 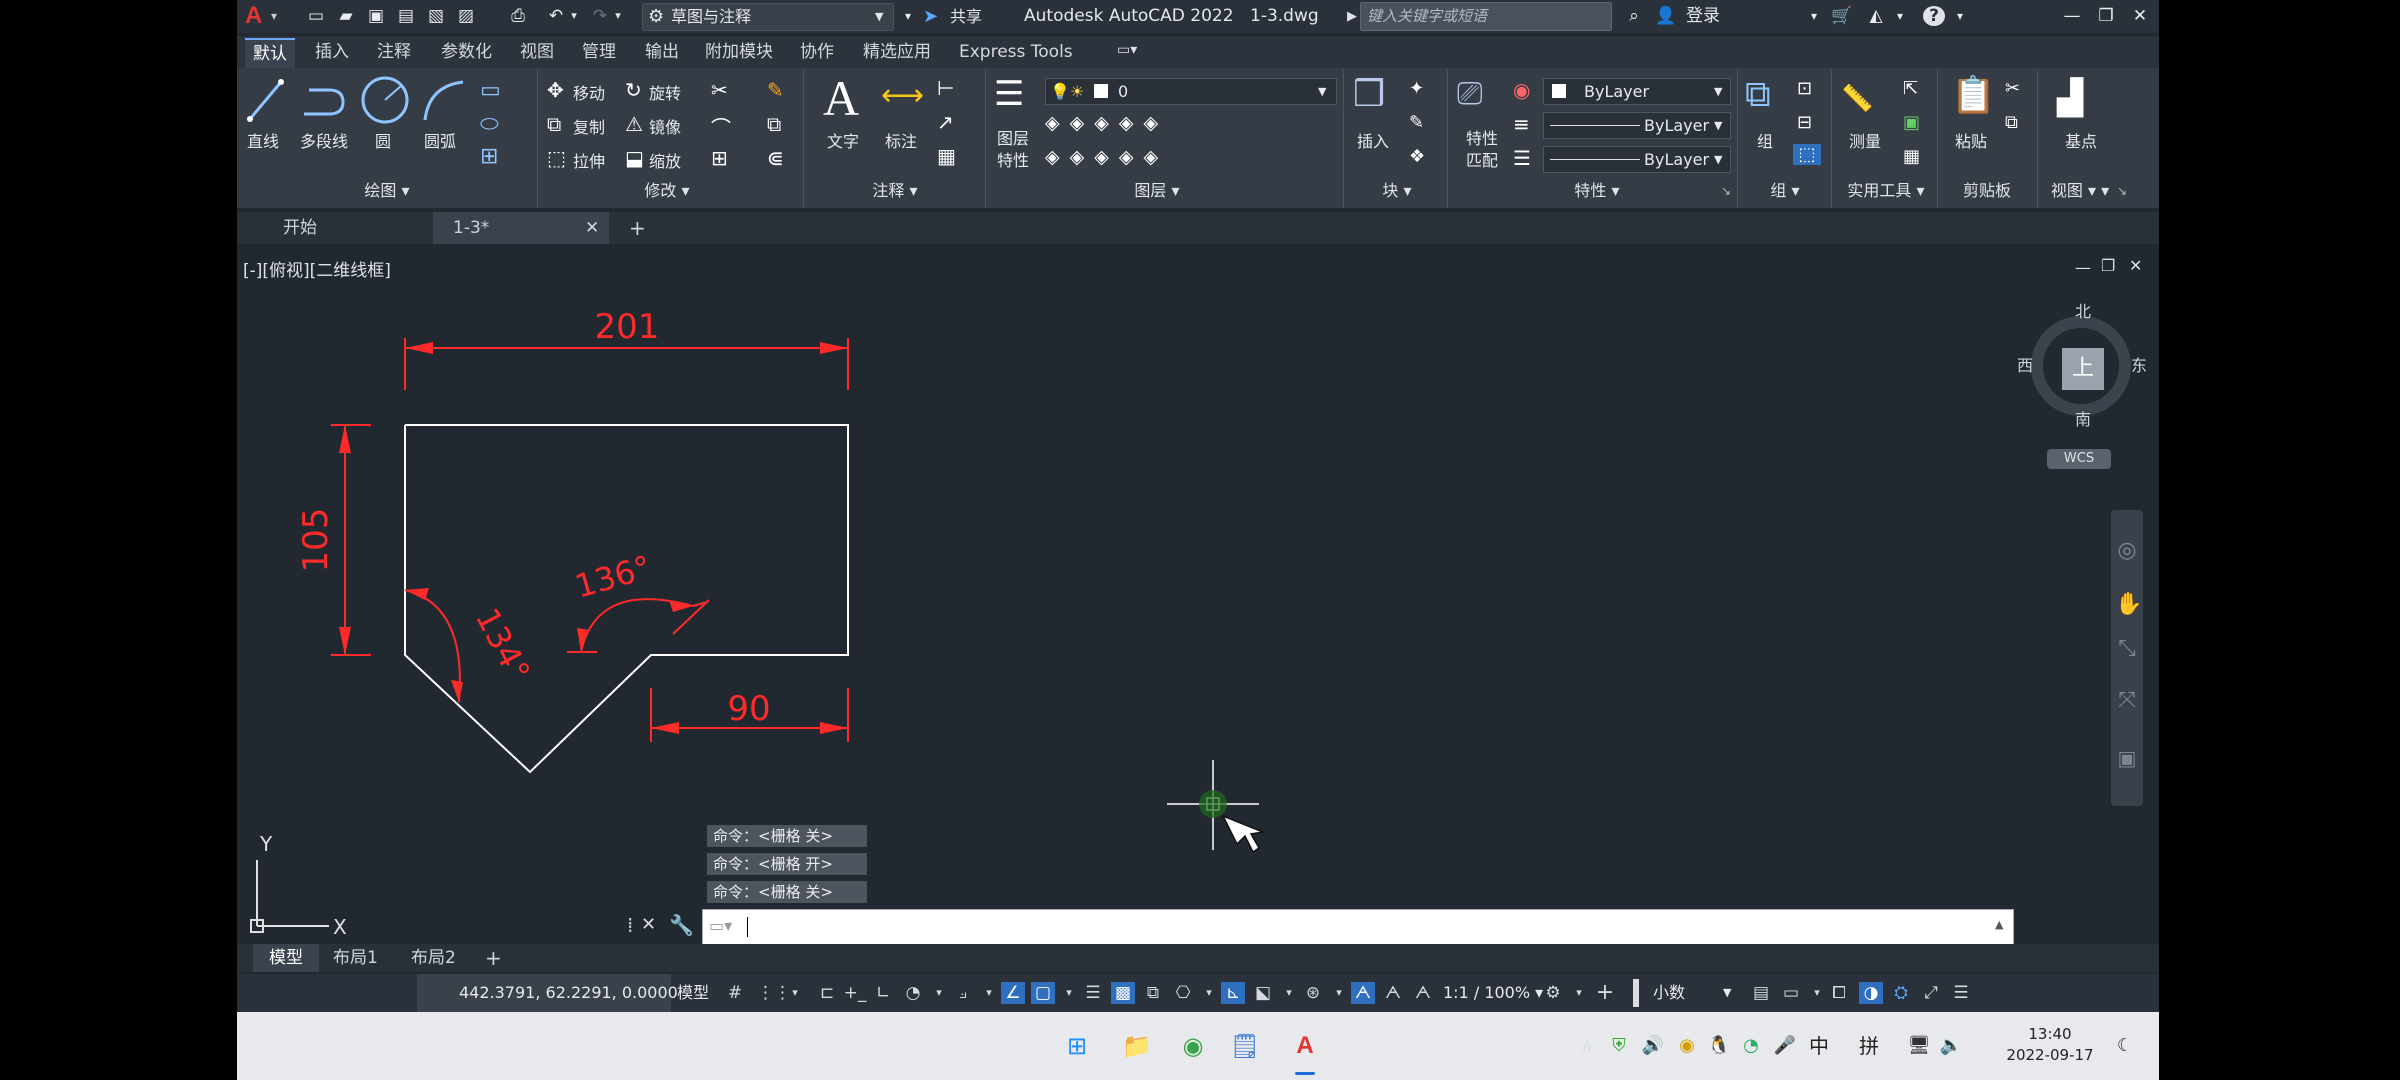 I want to click on measure-icon: 📏, so click(x=1857, y=99).